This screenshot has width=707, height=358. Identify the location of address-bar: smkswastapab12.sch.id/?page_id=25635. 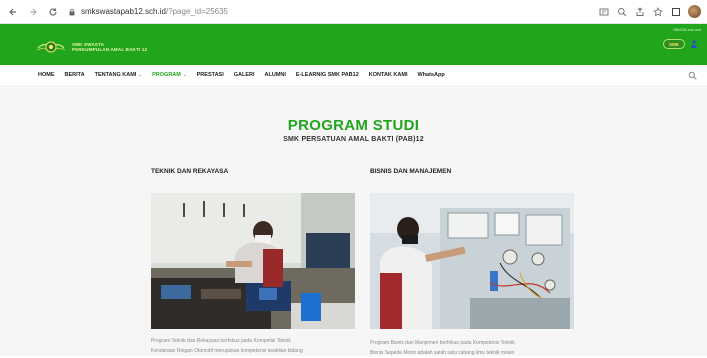
(348, 12).